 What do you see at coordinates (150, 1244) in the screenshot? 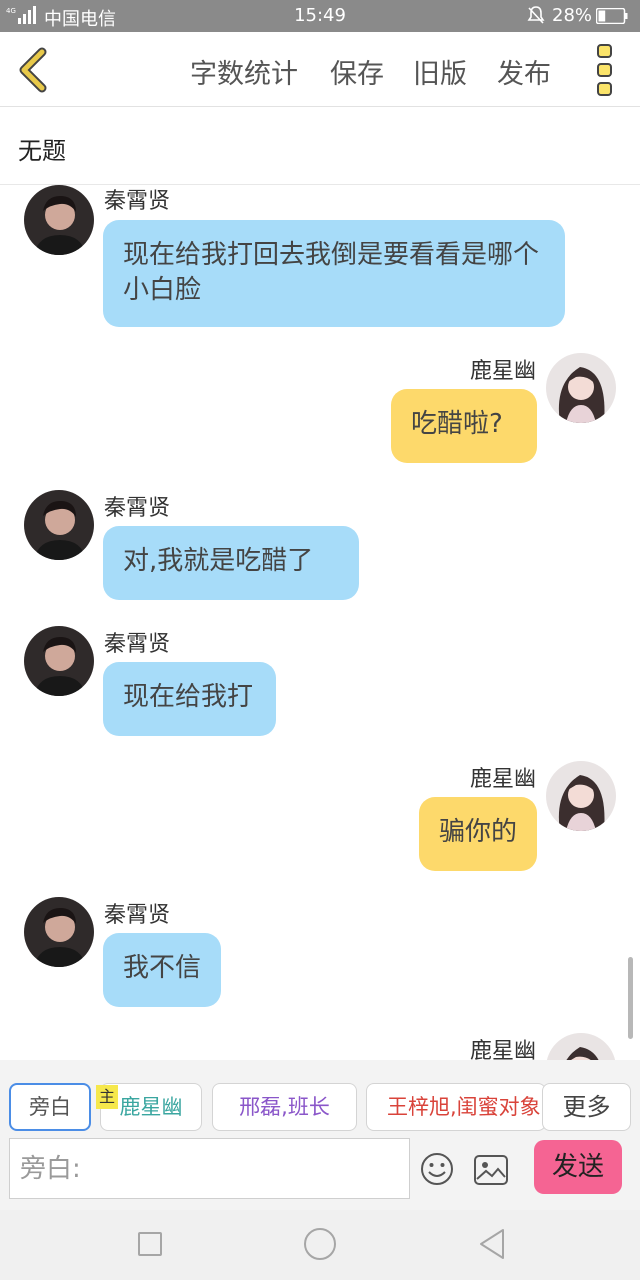
I see `recent-apps-icon` at bounding box center [150, 1244].